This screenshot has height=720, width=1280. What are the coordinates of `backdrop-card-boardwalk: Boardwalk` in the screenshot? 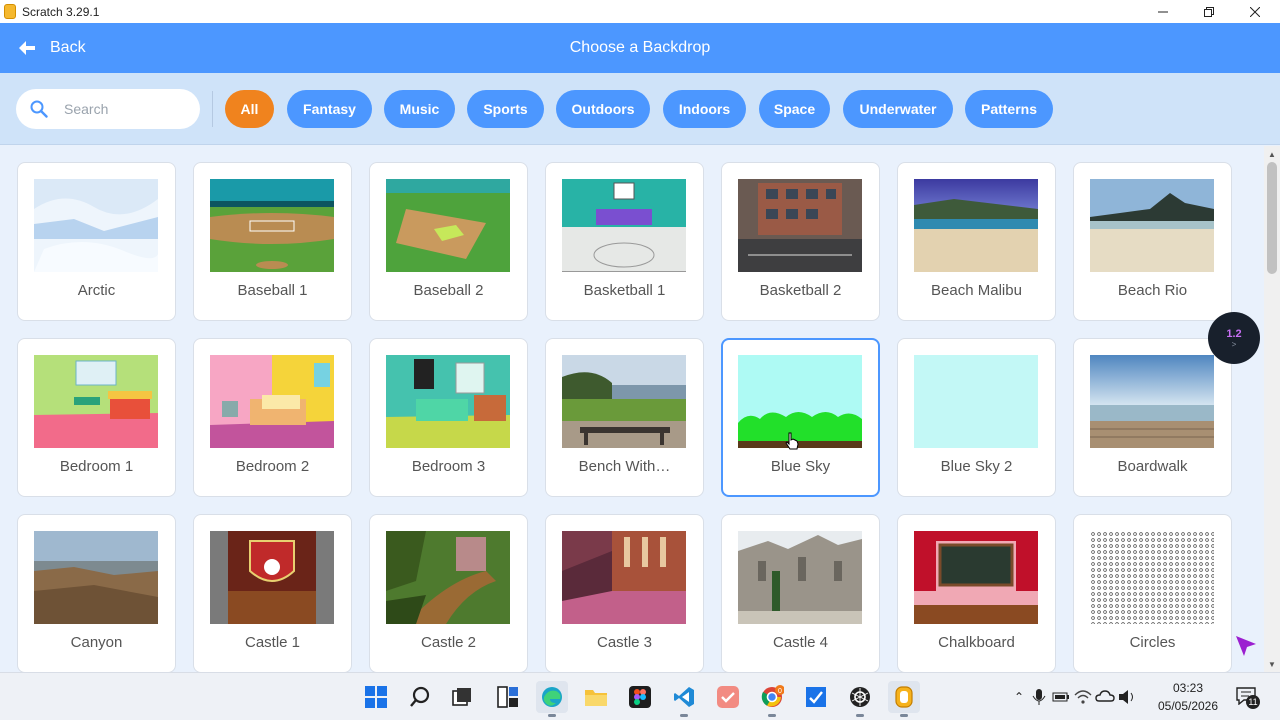 It's located at (1152, 417).